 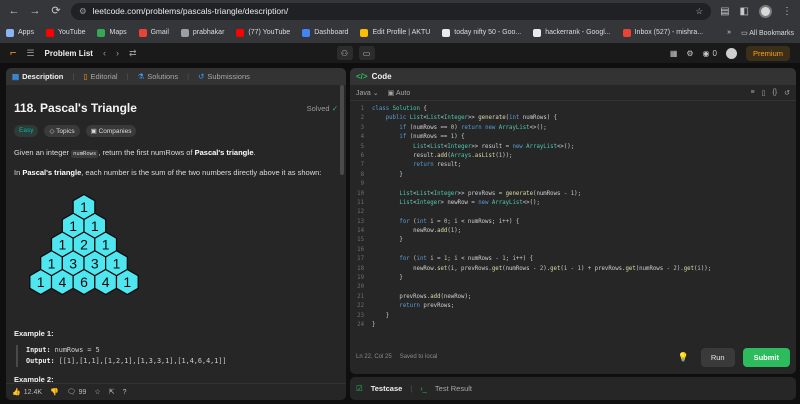 What do you see at coordinates (83, 11) in the screenshot?
I see `site-info-icon: ⚙` at bounding box center [83, 11].